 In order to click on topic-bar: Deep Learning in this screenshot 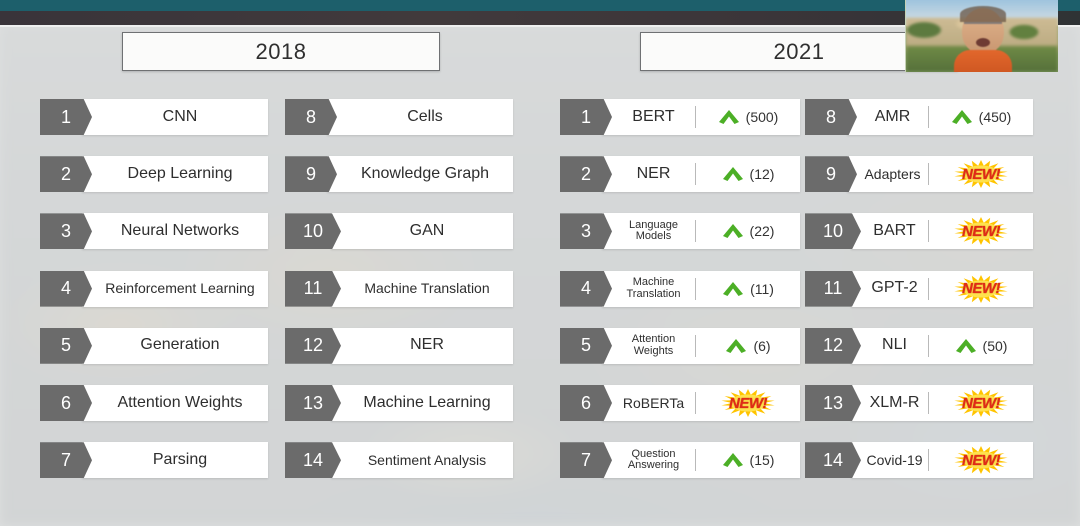, I will do `click(175, 174)`.